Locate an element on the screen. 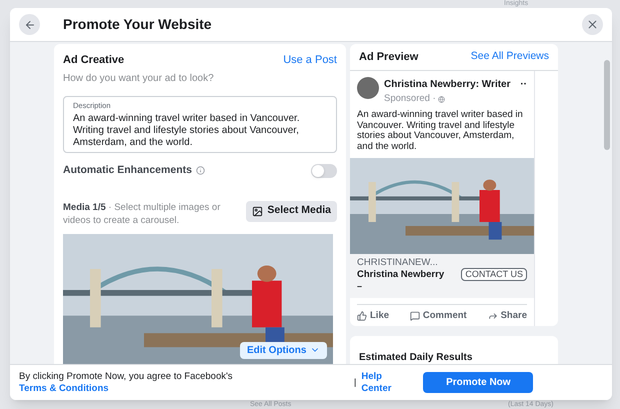 This screenshot has width=620, height=409. back-button is located at coordinates (29, 24).